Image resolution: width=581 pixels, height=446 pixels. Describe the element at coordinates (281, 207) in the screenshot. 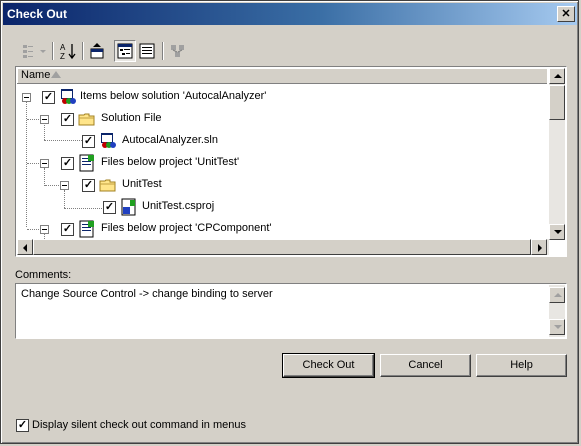

I see `tree-row: ✓ UnitTest.csproj` at that location.